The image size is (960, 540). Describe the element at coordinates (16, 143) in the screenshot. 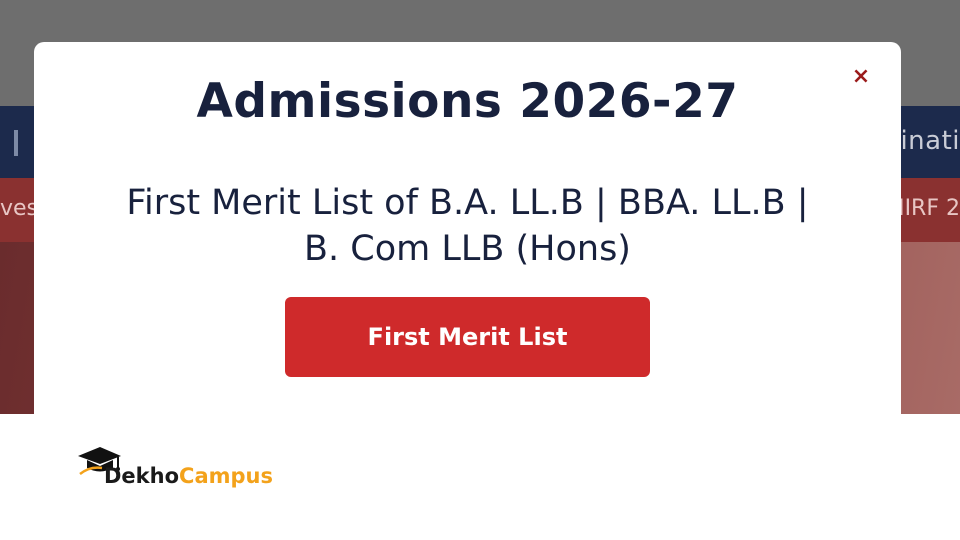

I see `nav-divider` at that location.